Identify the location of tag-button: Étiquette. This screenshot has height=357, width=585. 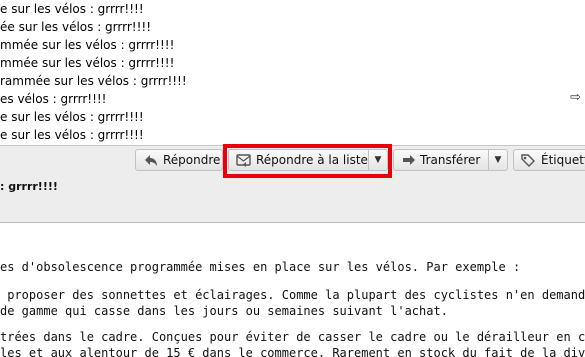
(549, 160).